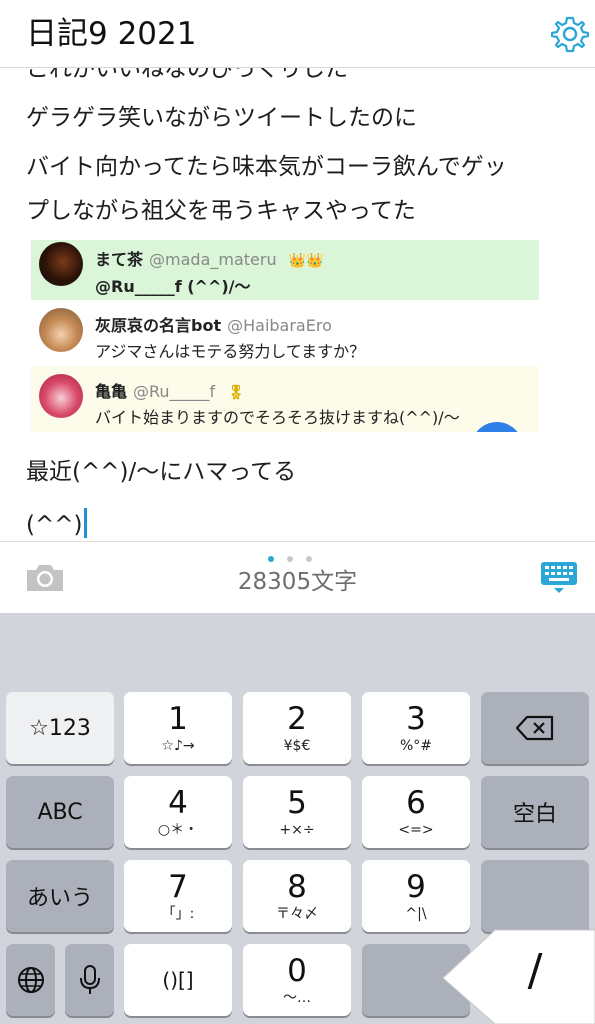 The width and height of the screenshot is (595, 1024). Describe the element at coordinates (535, 970) in the screenshot. I see `flick-popup-char: /` at that location.